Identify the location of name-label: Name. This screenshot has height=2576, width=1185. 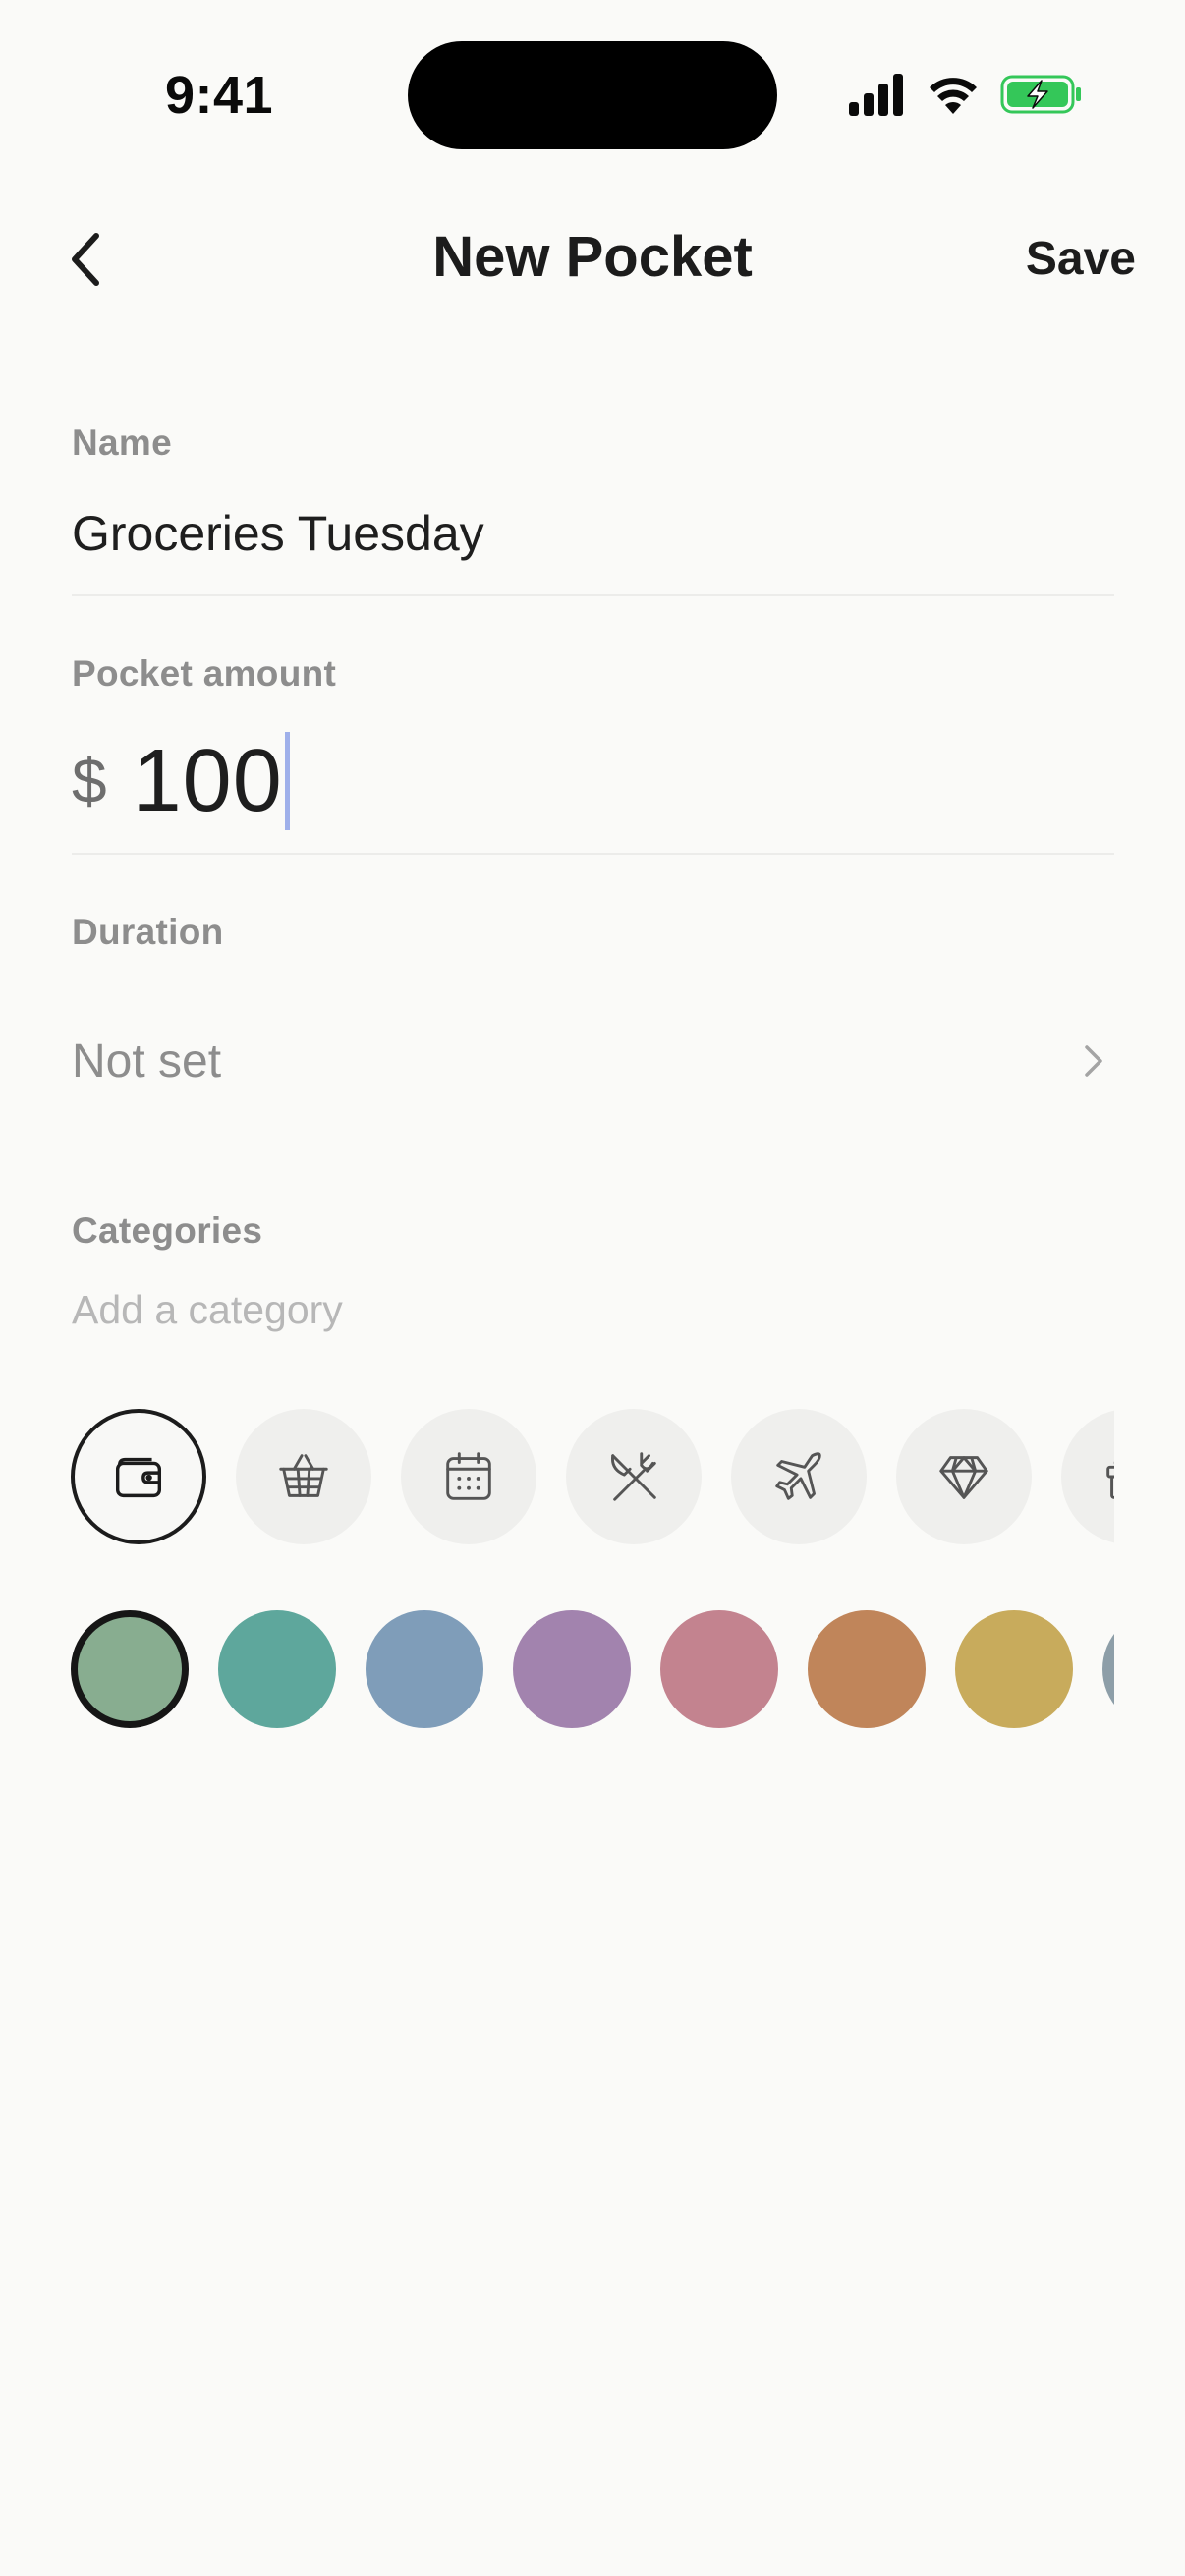
(122, 442).